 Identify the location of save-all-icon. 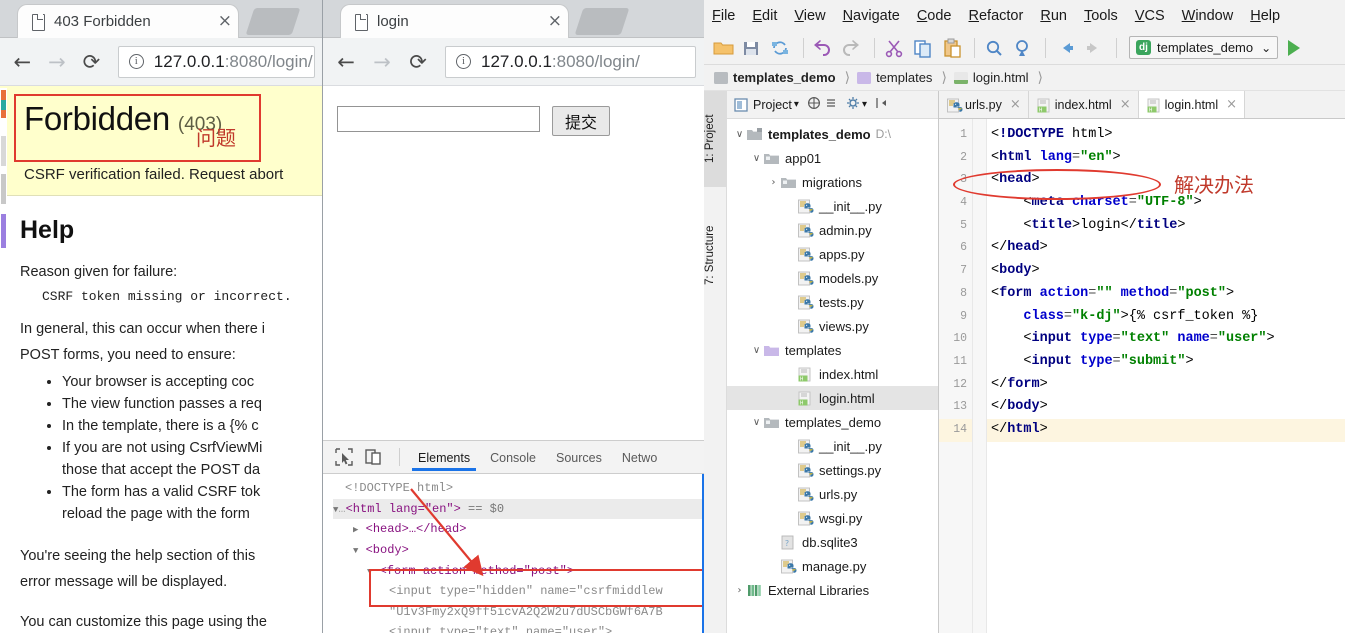
(752, 48).